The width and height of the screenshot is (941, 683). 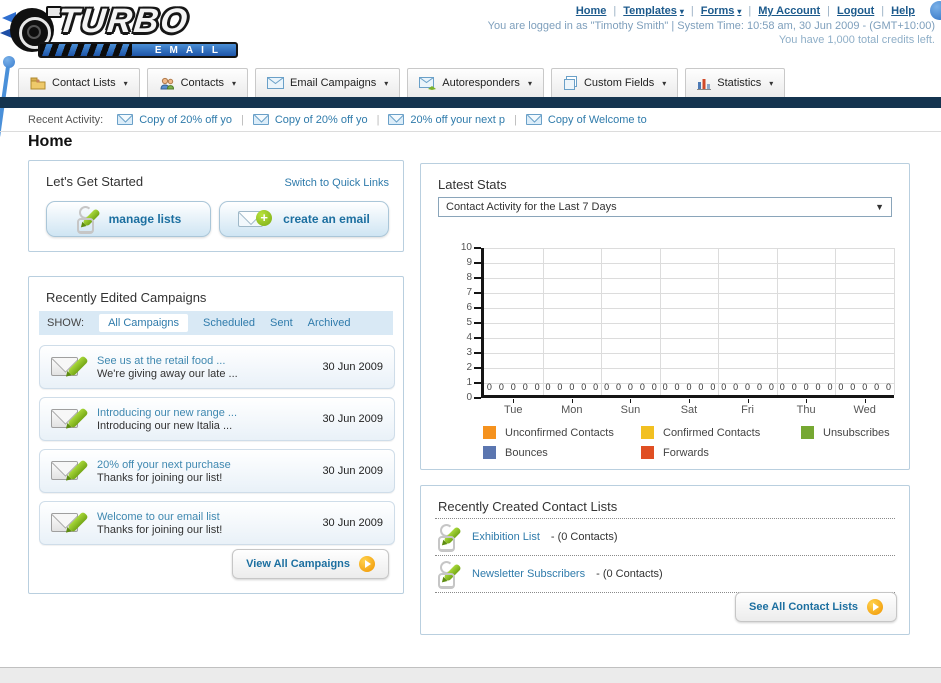 I want to click on stats-period-value: Contact Activity for the Last 7 Days, so click(x=531, y=207).